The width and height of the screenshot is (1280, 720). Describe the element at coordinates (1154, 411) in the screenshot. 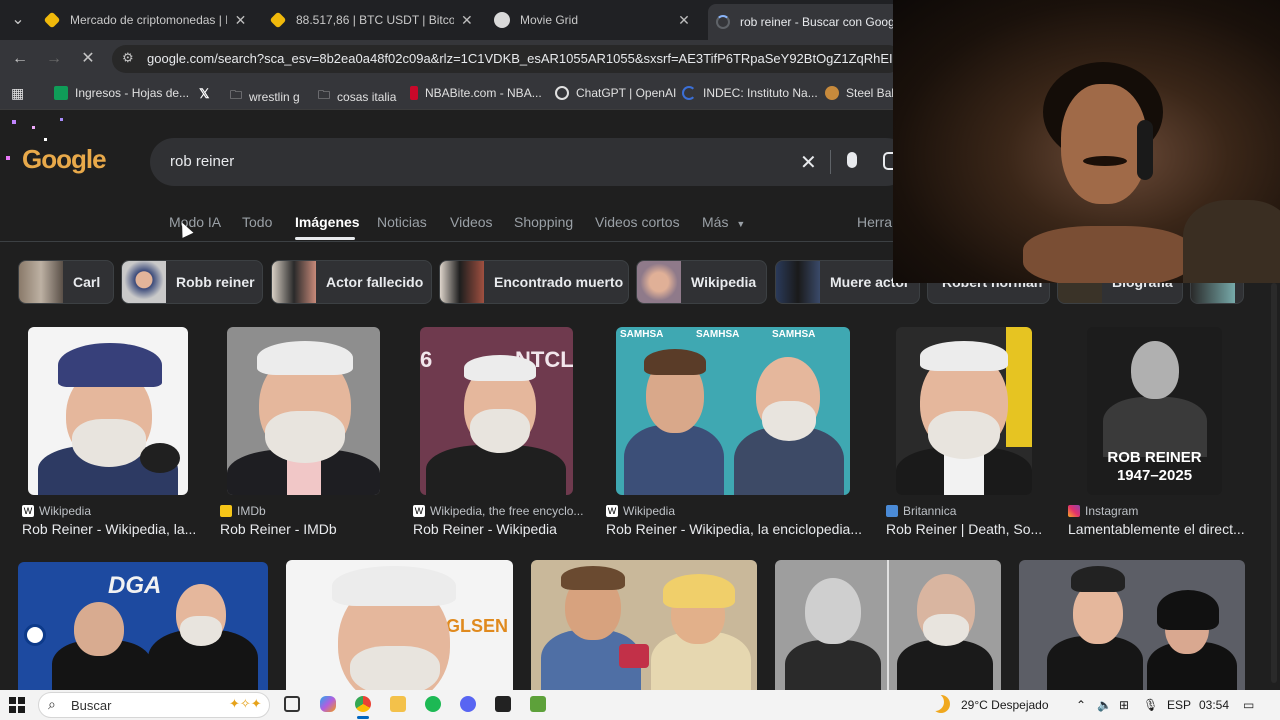

I see `image-result: ROB REINER 1947–2025` at that location.